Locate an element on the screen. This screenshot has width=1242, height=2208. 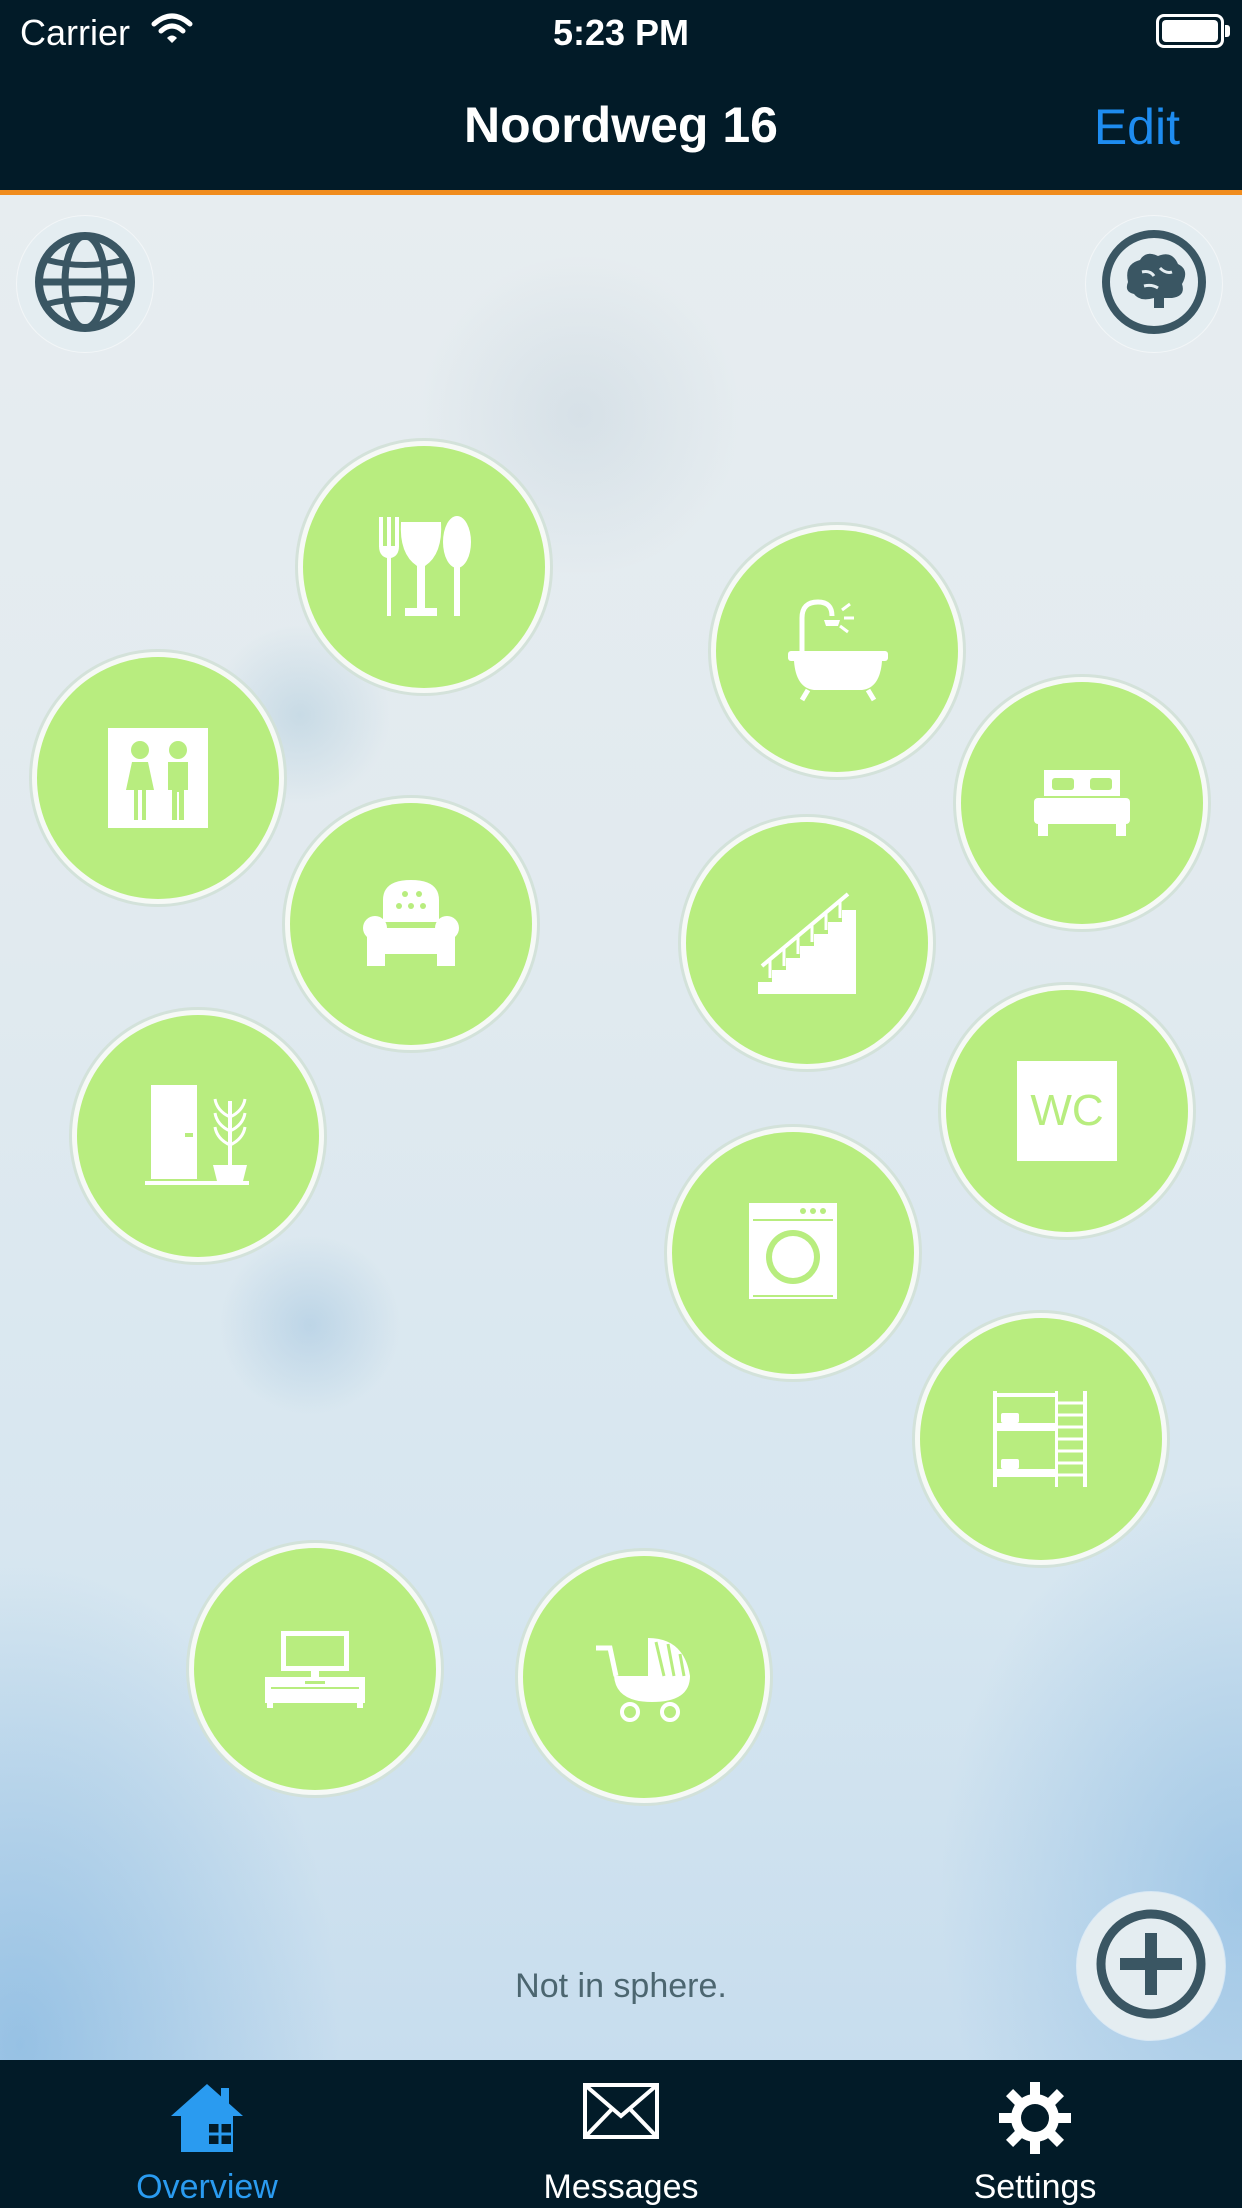
room-bathroom is located at coordinates (837, 651).